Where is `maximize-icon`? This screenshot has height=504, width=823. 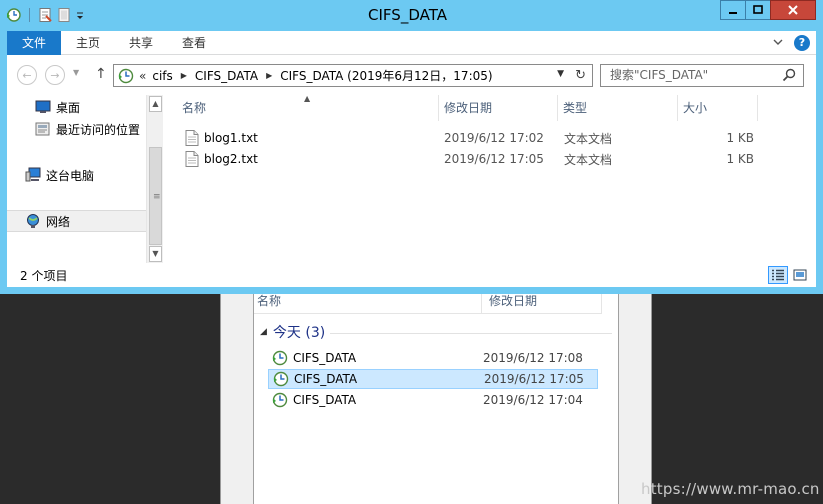 maximize-icon is located at coordinates (758, 9).